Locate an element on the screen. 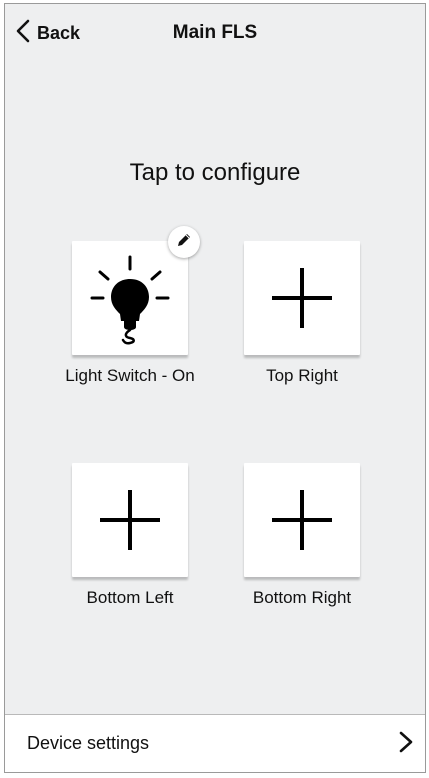 This screenshot has width=429, height=778. device-settings-label: Device settings is located at coordinates (88, 743).